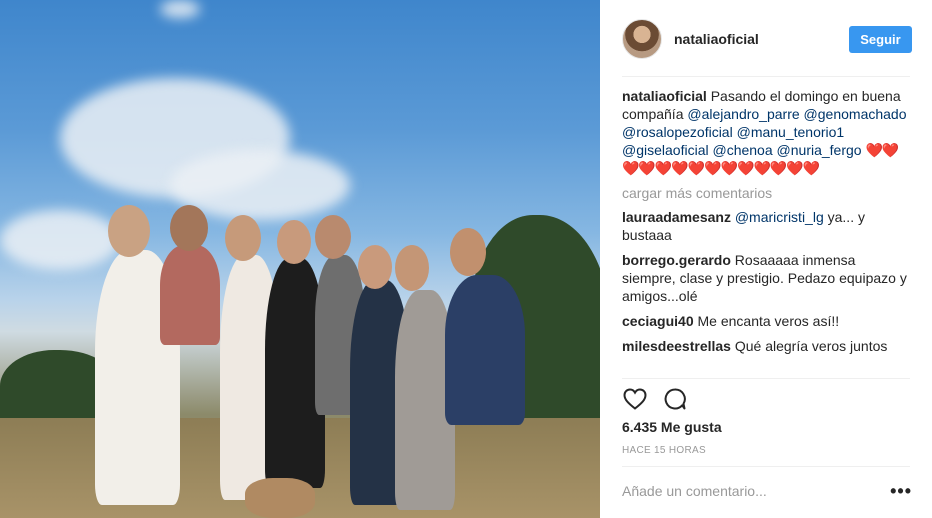 Image resolution: width=932 pixels, height=518 pixels. I want to click on caption-username: nataliaoficial, so click(664, 96).